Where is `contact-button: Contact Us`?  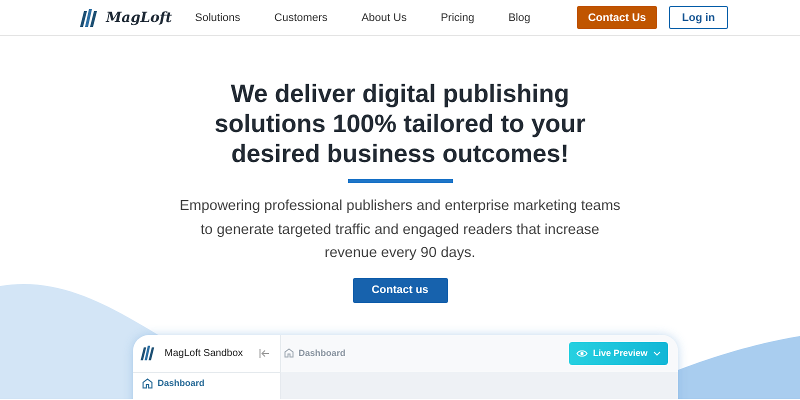
contact-button: Contact Us is located at coordinates (616, 17).